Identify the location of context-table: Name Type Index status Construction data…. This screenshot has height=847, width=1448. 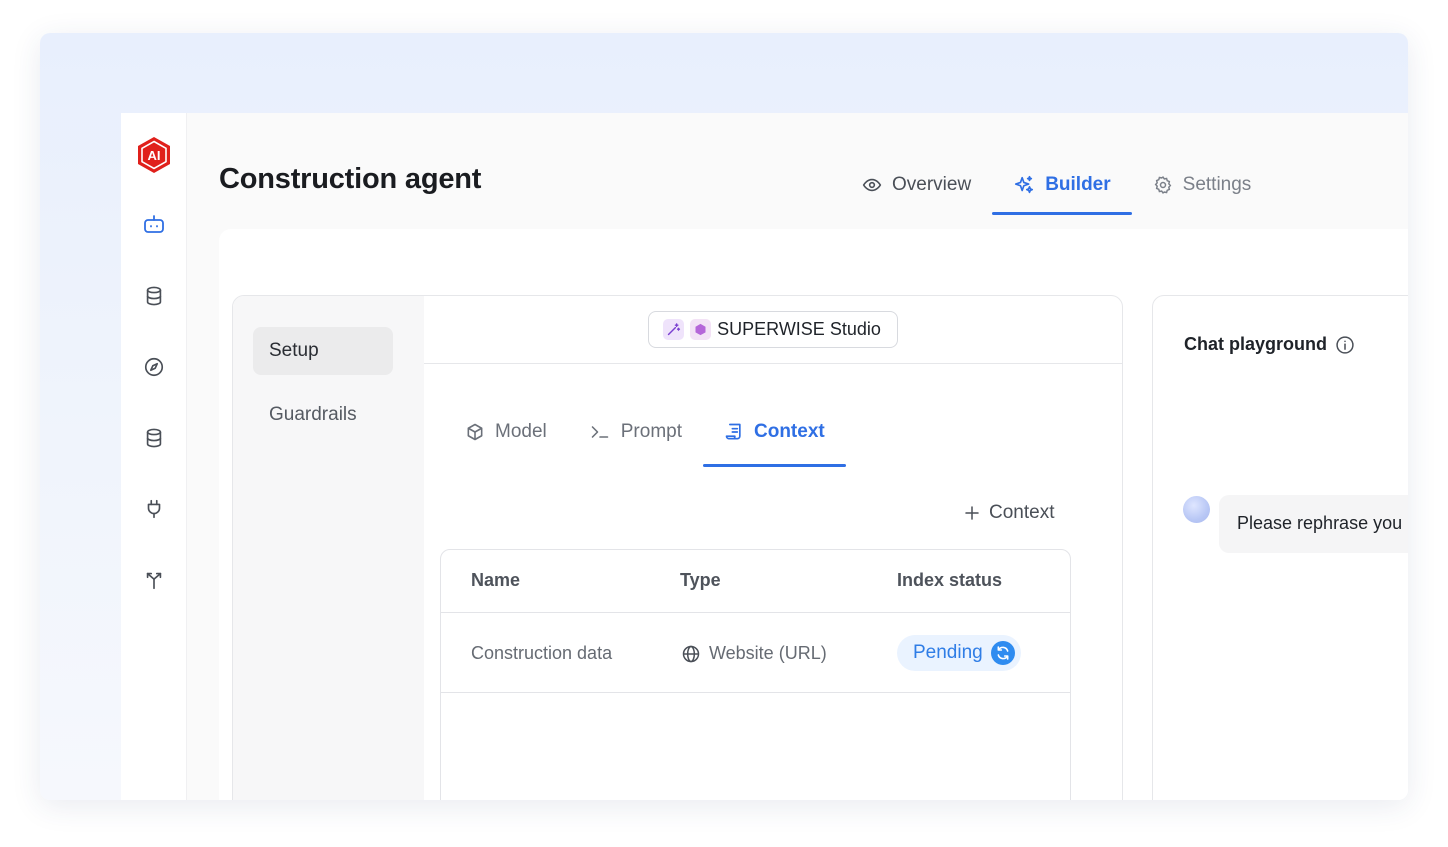
(755, 674).